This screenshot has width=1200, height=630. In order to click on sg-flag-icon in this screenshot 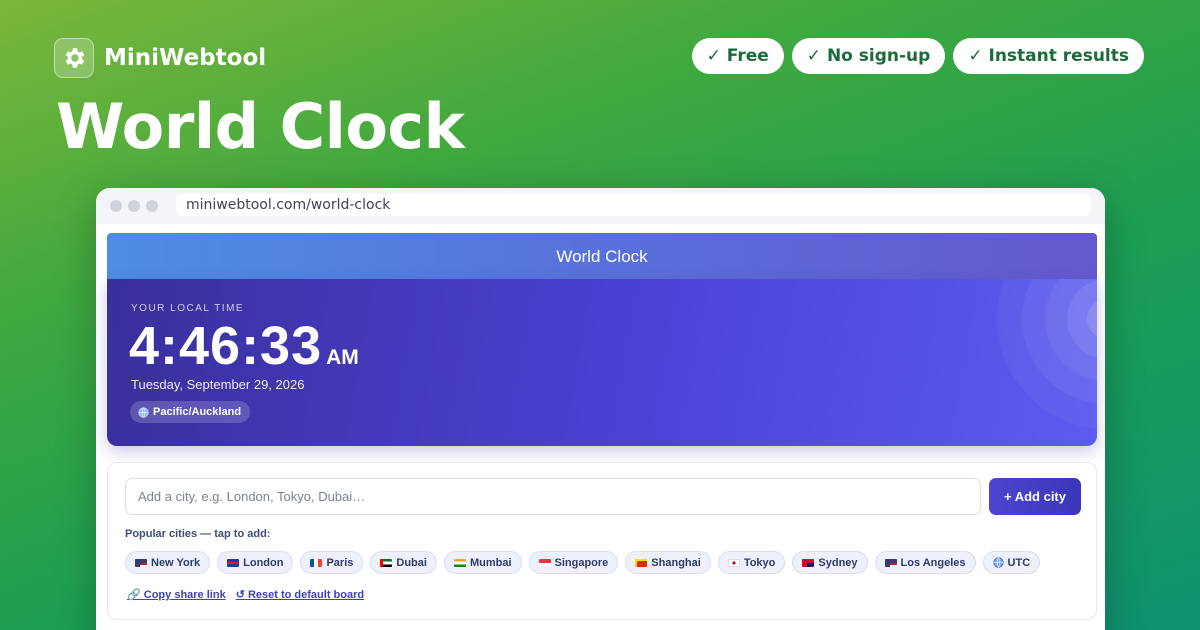, I will do `click(544, 562)`.